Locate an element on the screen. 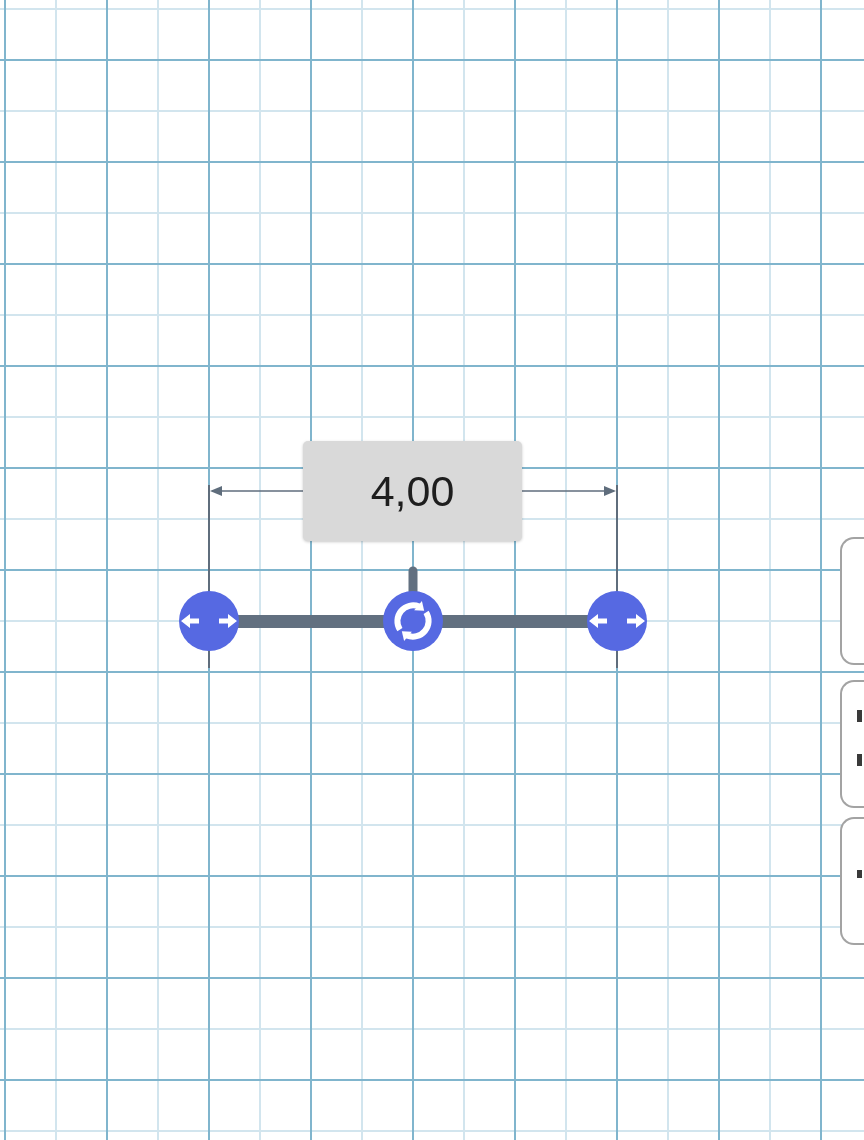 This screenshot has height=1140, width=864. rotate-icon is located at coordinates (413, 621).